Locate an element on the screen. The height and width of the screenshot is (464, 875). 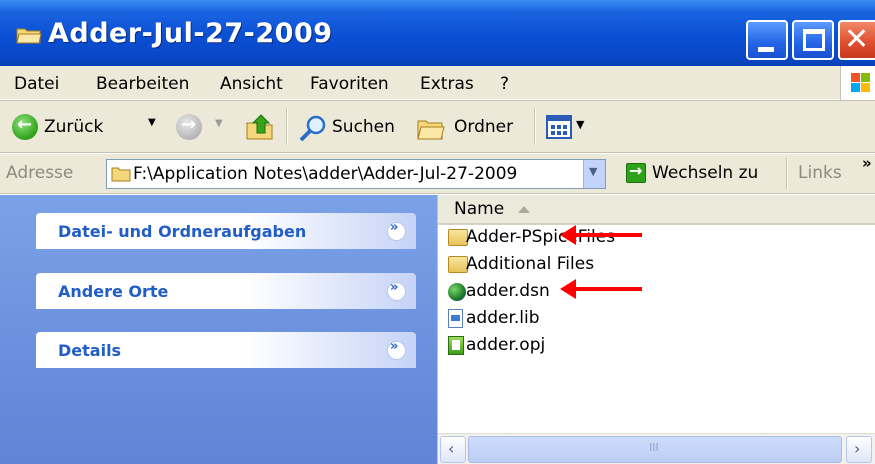
address-separator is located at coordinates (786, 174).